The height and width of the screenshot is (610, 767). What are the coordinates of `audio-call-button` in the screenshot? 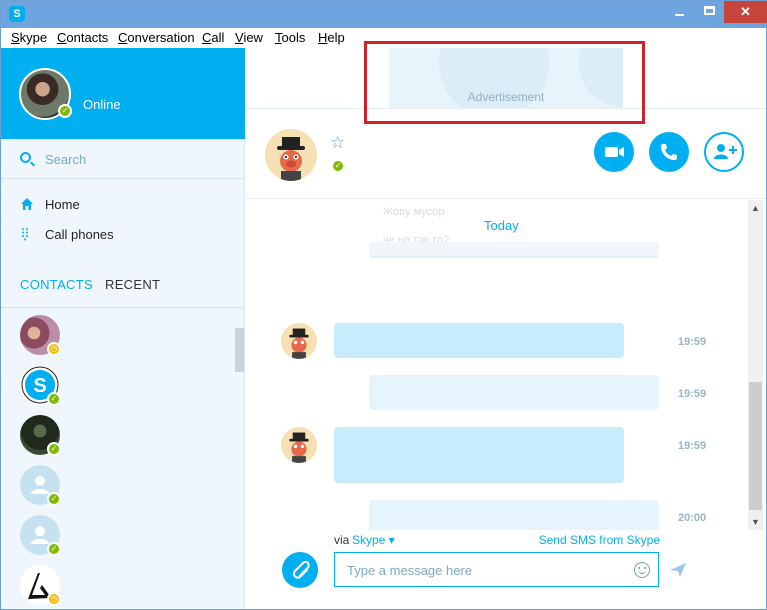 It's located at (669, 152).